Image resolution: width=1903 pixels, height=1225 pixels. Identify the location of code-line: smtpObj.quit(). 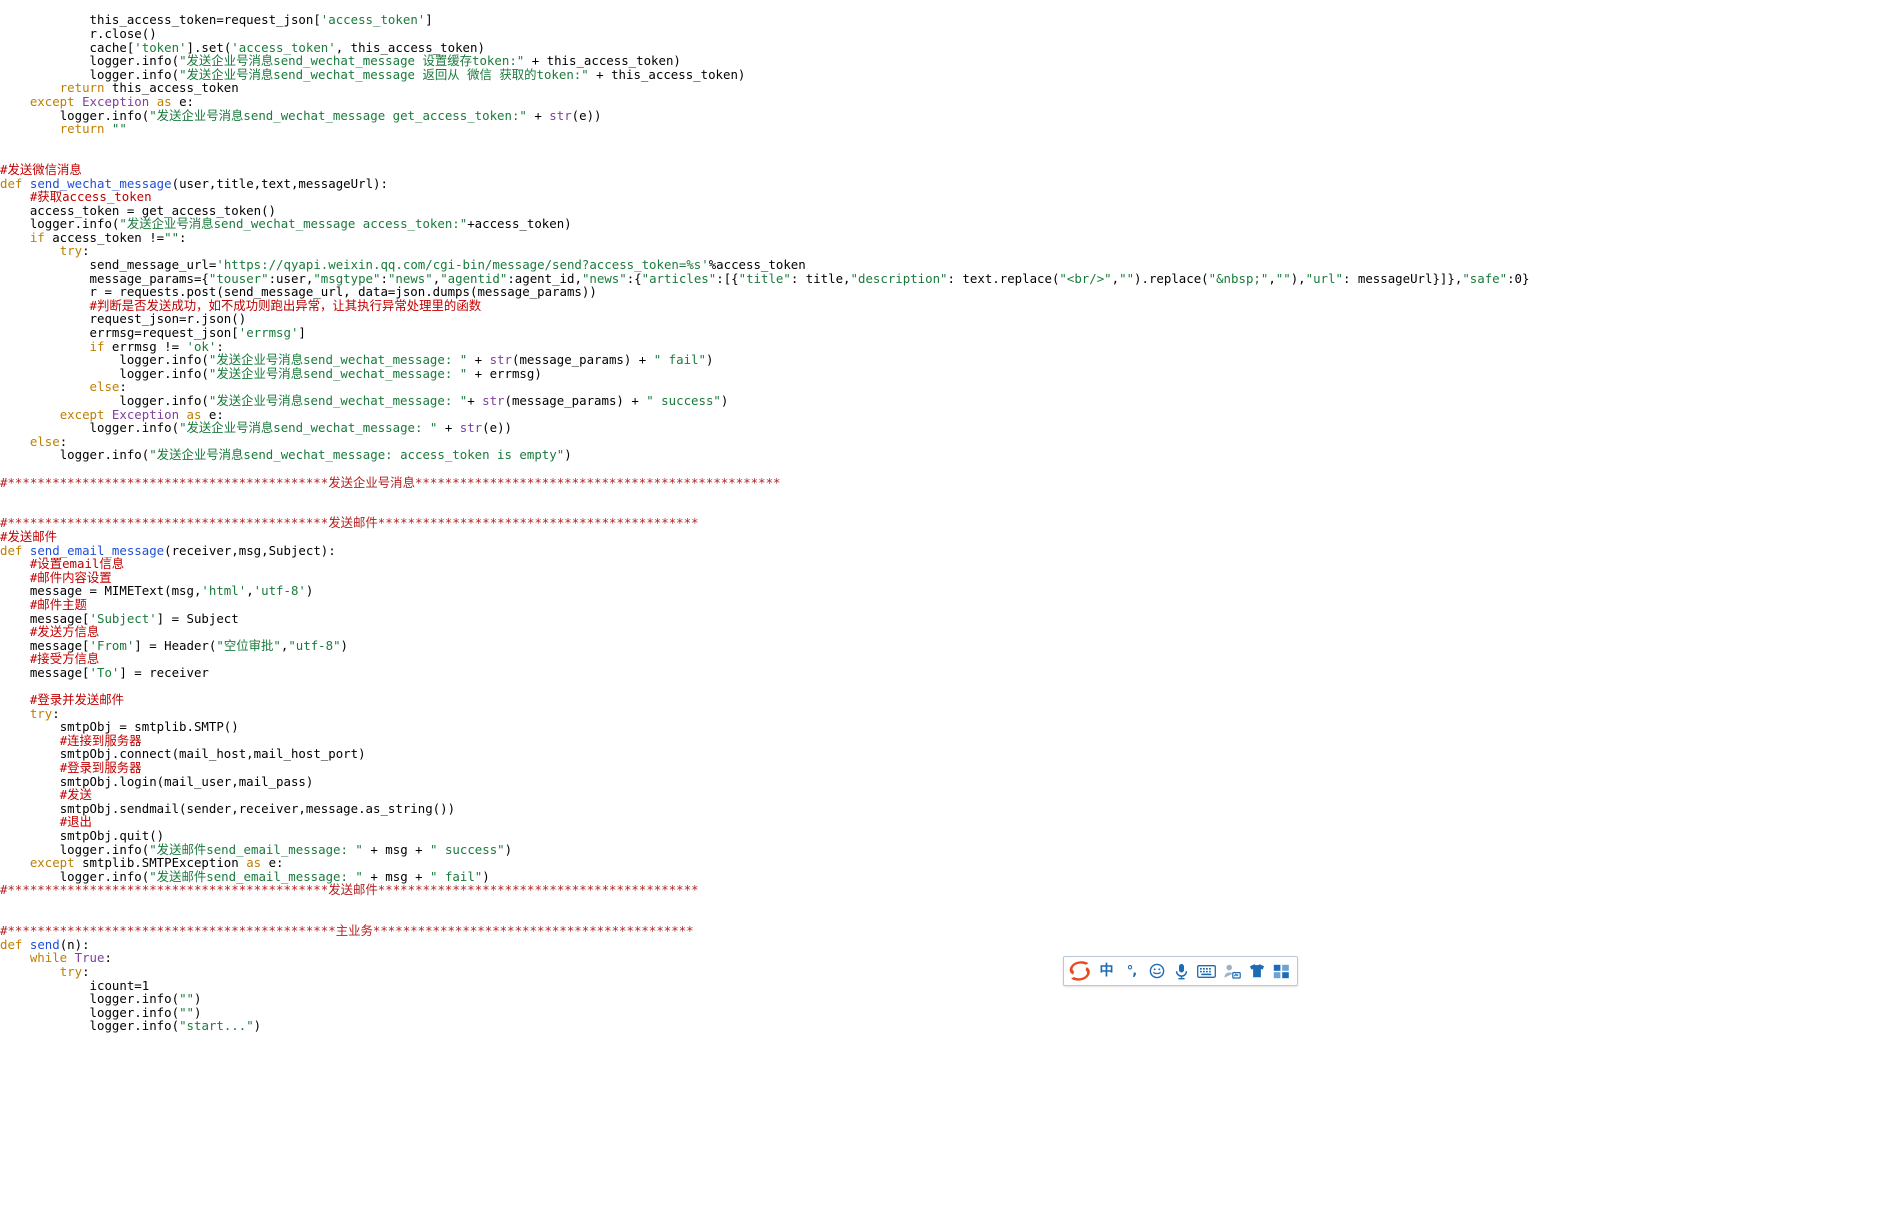
(951, 836).